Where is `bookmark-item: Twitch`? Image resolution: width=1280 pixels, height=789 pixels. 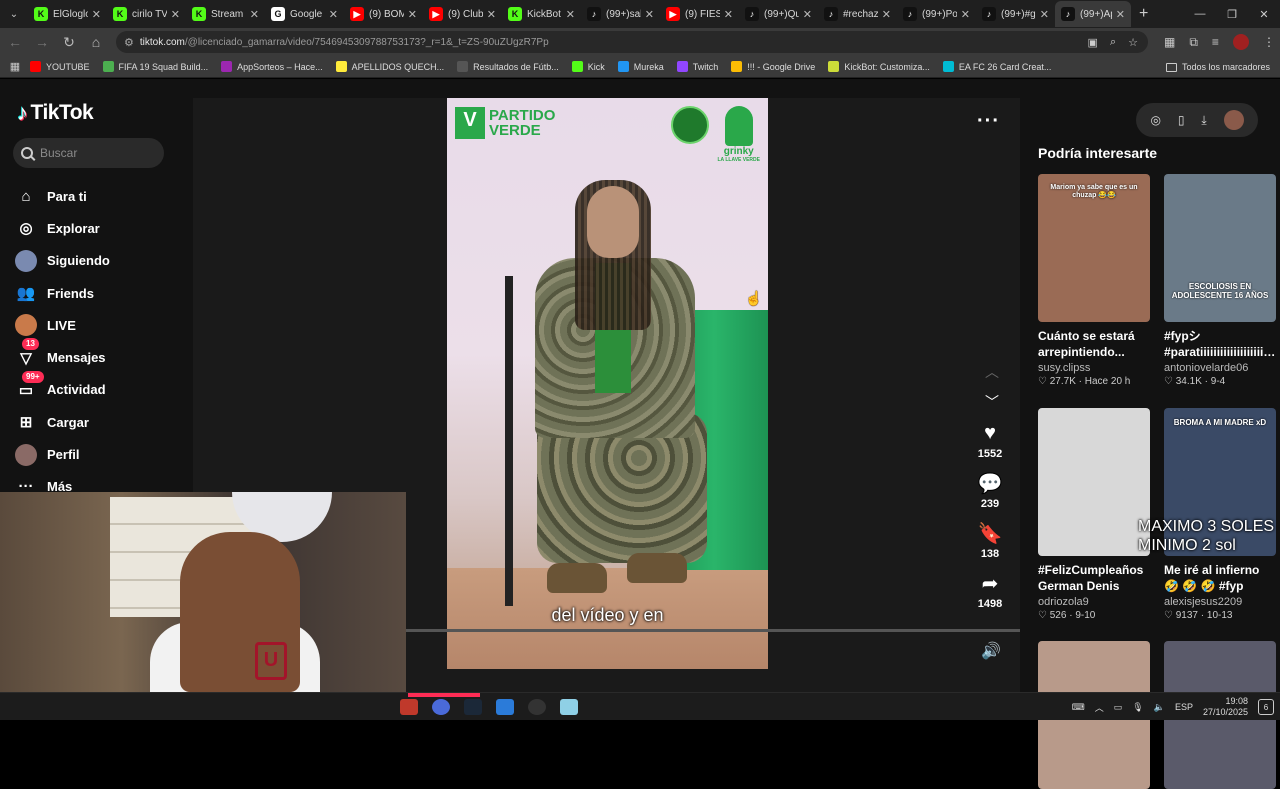 bookmark-item: Twitch is located at coordinates (697, 66).